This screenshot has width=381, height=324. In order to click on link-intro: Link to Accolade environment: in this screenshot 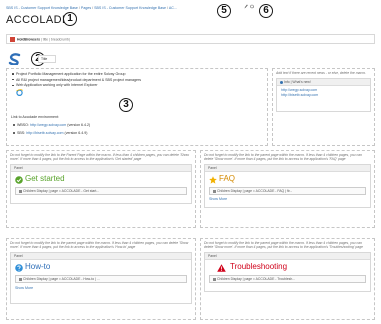, I will do `click(35, 117)`.